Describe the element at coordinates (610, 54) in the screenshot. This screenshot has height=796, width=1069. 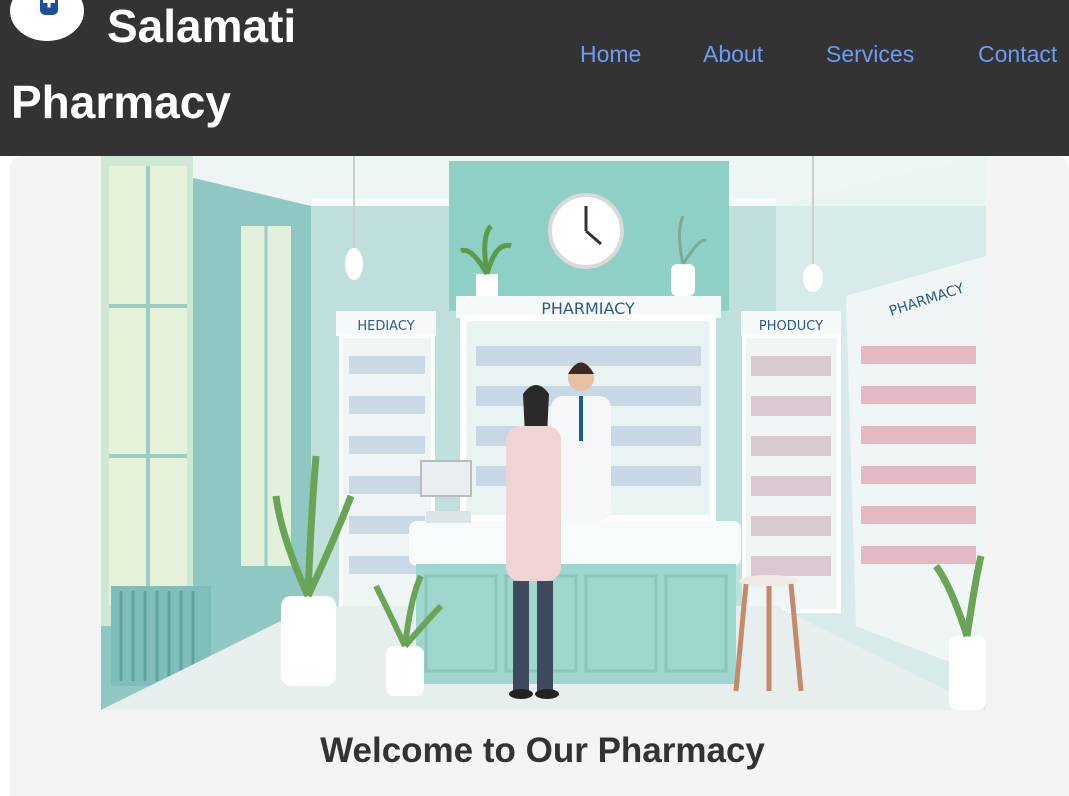
I see `nav-link-home: Home` at that location.